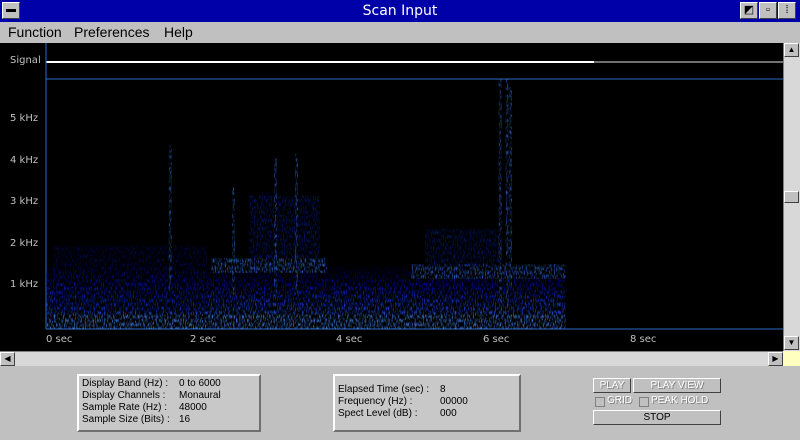 Image resolution: width=800 pixels, height=440 pixels. I want to click on scrollbar-corner, so click(791, 358).